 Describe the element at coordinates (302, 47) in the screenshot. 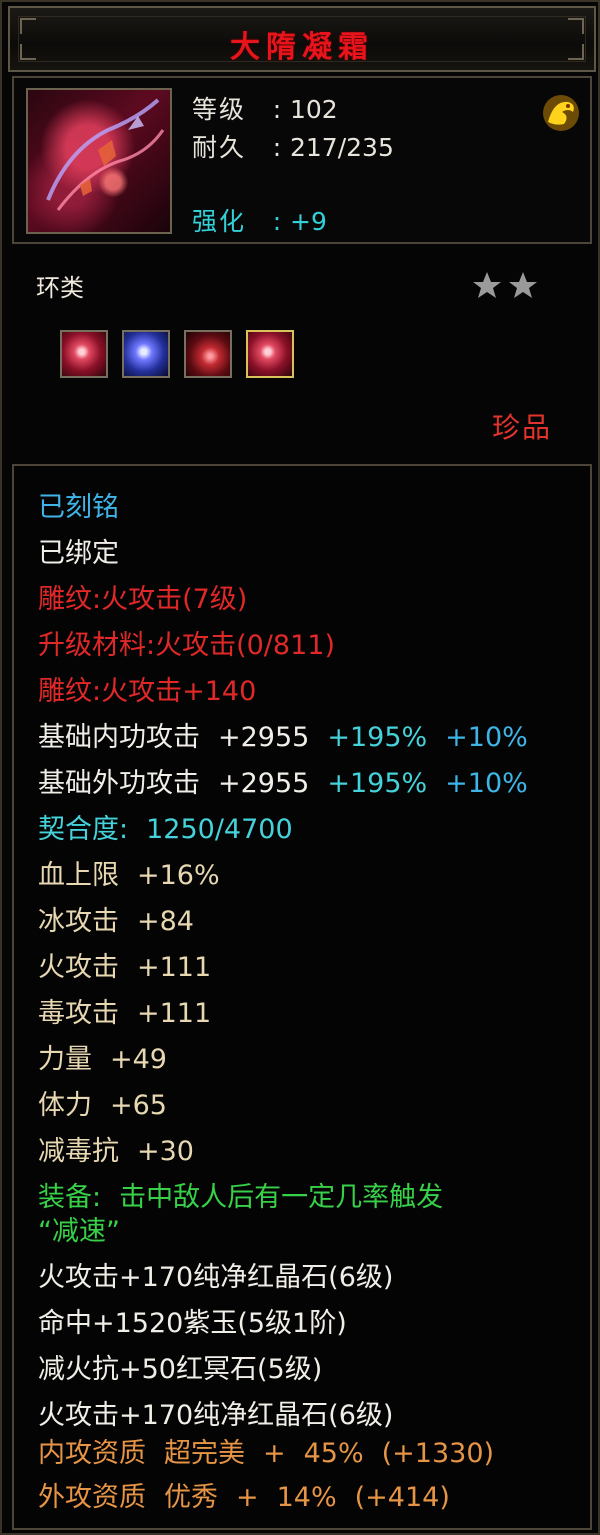

I see `item-title: 大隋凝霜` at that location.